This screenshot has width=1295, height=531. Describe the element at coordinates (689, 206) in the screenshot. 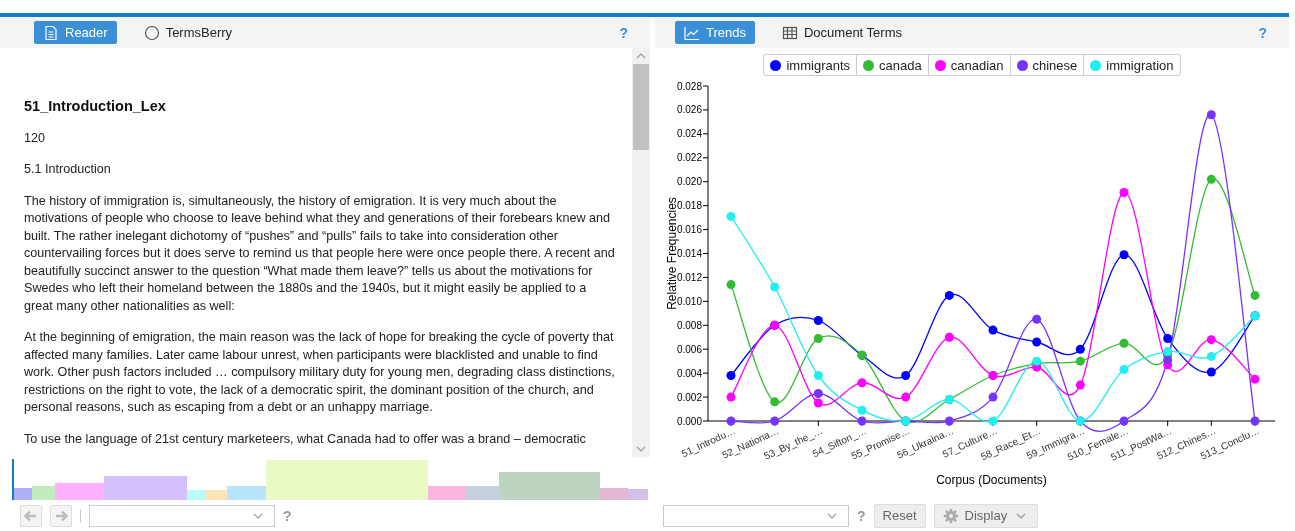

I see `y-tick-label: 0.018` at that location.